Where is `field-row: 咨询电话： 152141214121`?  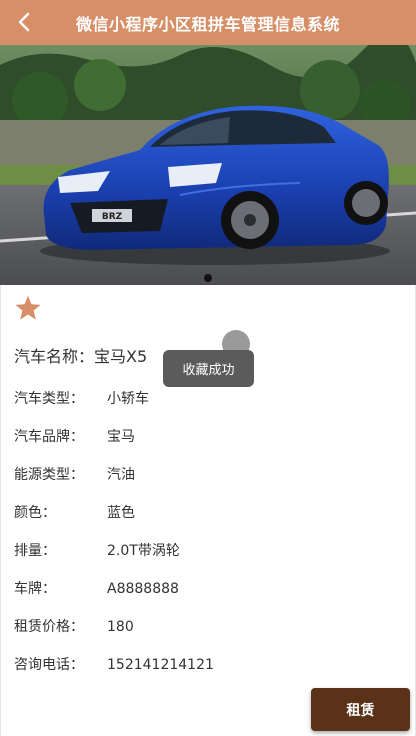 field-row: 咨询电话： 152141214121 is located at coordinates (204, 665).